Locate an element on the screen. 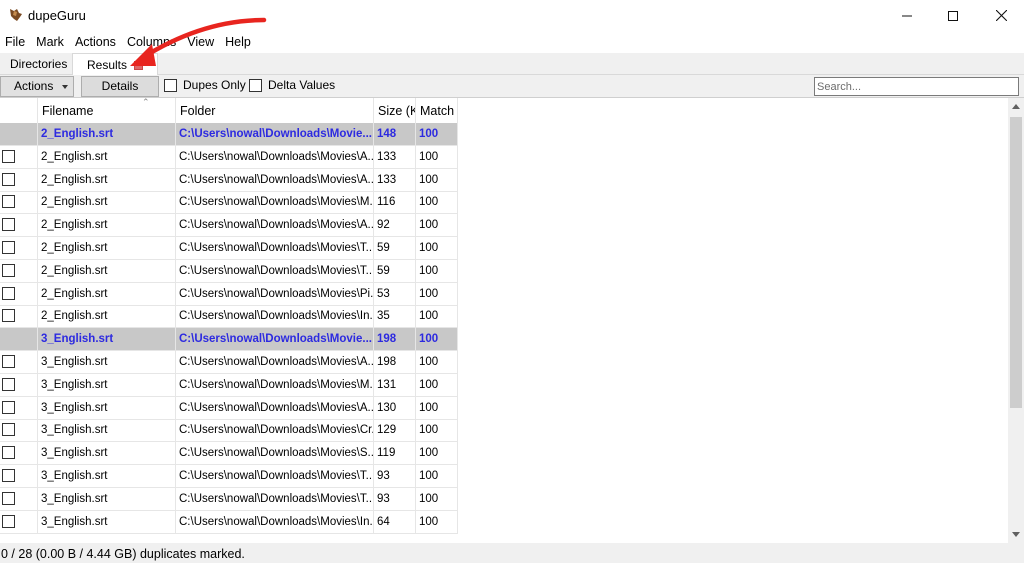 The width and height of the screenshot is (1024, 563). scroll-down-button is located at coordinates (1016, 534).